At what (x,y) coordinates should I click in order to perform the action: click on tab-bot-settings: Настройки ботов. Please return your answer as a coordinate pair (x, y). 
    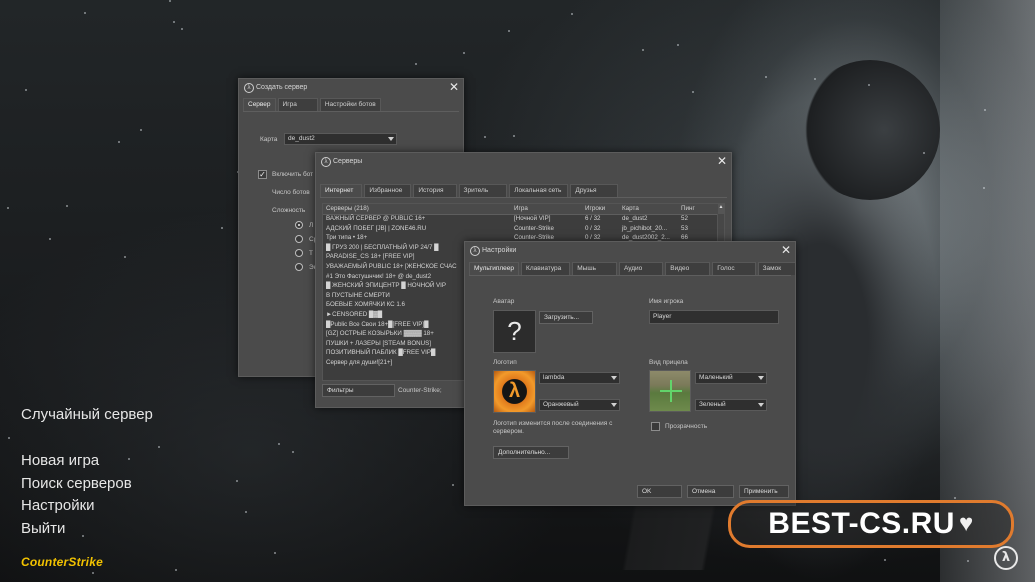
    Looking at the image, I should click on (350, 104).